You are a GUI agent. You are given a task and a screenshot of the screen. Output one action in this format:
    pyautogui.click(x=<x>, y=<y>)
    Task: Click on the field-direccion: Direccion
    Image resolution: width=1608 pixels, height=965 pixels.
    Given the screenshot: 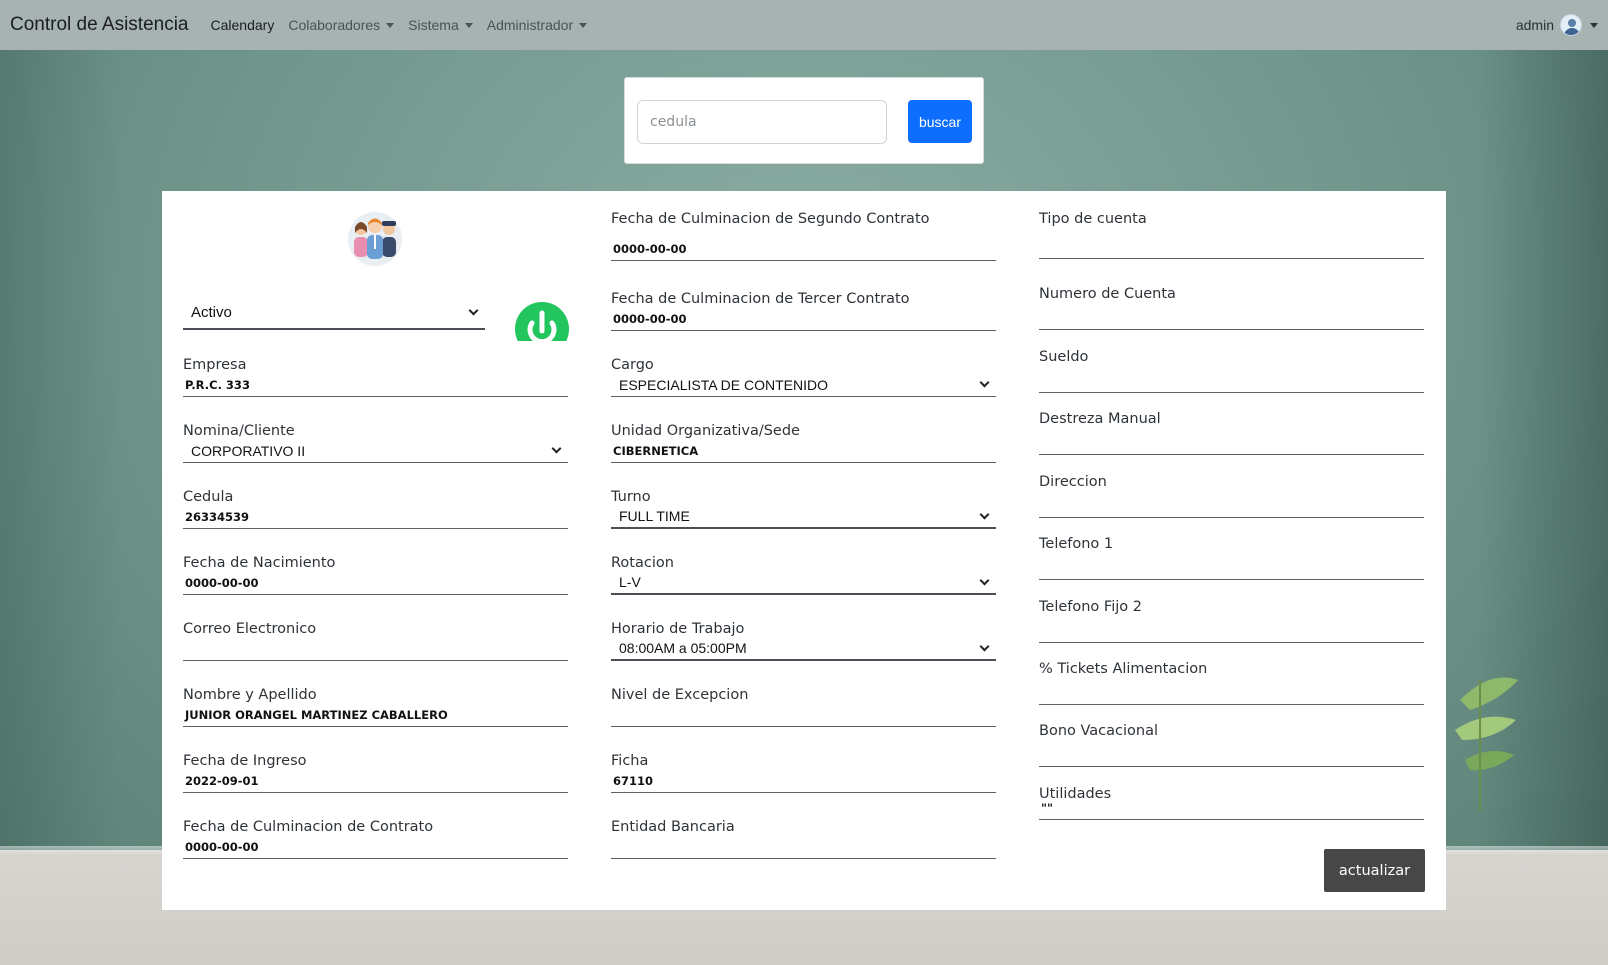 What is the action you would take?
    pyautogui.click(x=1231, y=496)
    